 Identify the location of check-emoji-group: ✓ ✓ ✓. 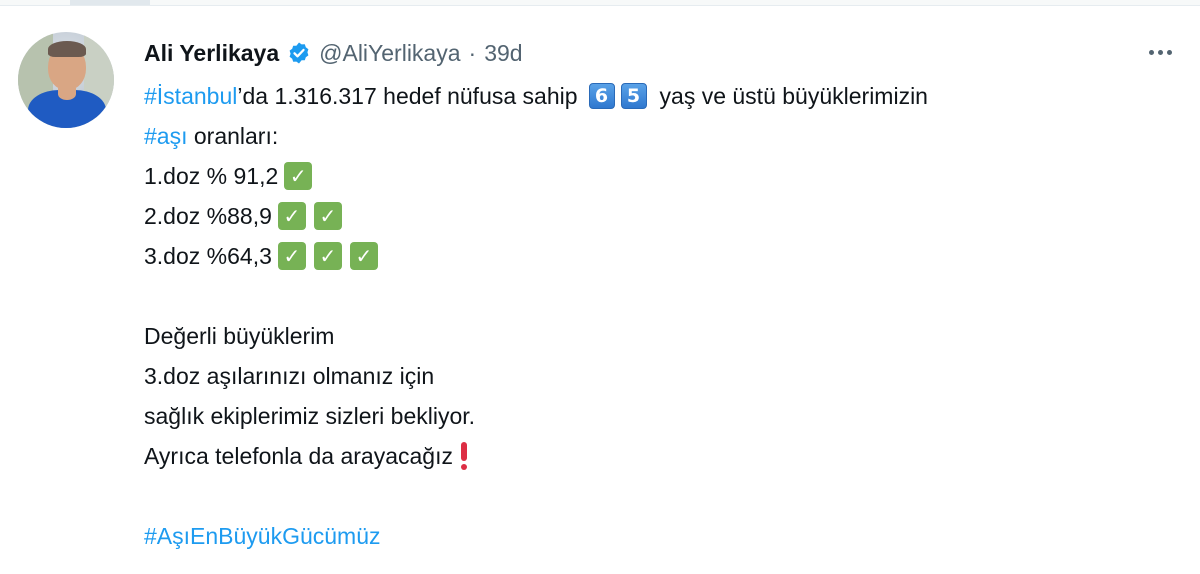
(326, 256).